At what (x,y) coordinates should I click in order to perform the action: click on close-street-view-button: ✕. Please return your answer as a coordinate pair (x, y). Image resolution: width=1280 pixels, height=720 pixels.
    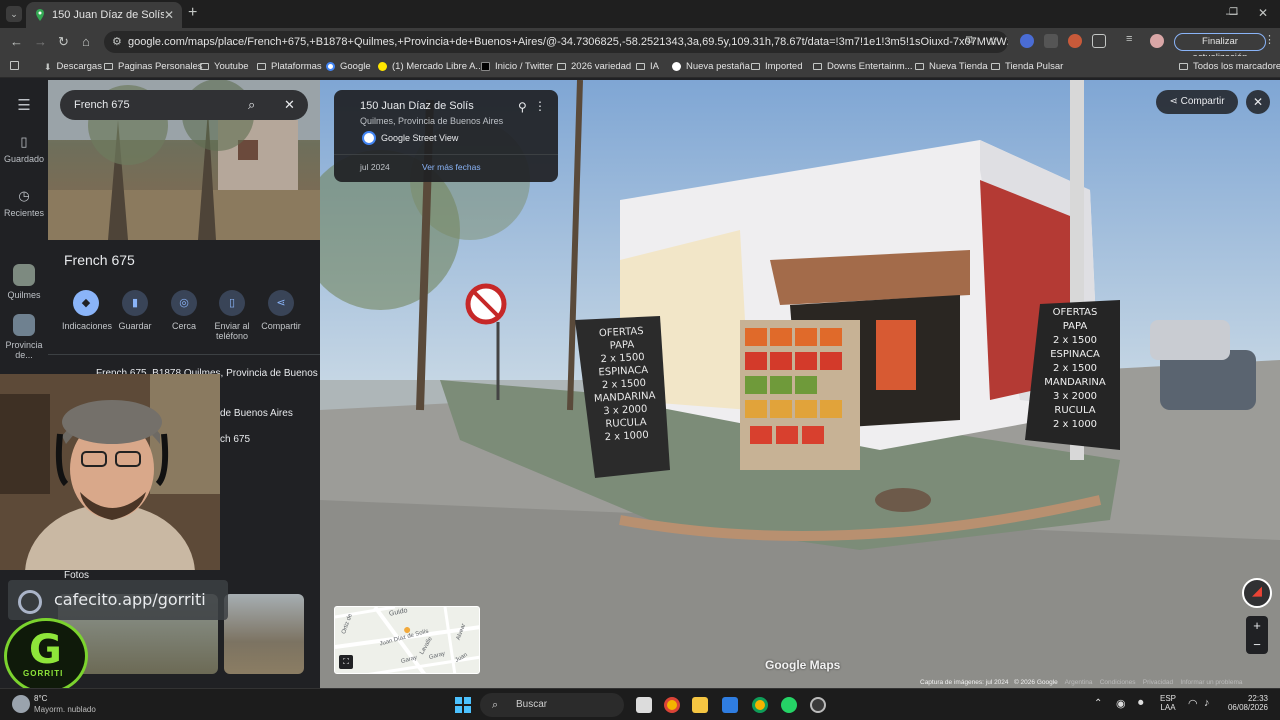
    Looking at the image, I should click on (1258, 102).